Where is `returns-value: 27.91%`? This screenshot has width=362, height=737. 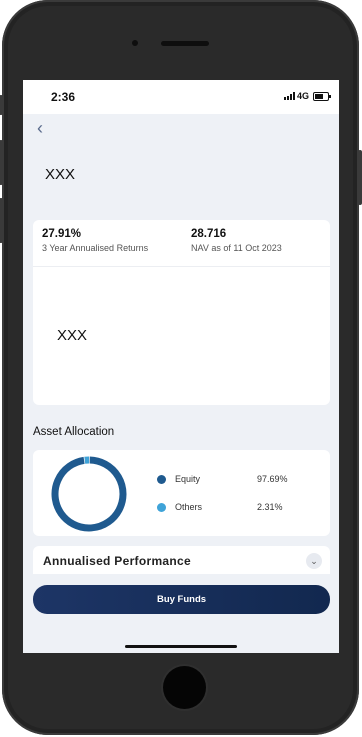
returns-value: 27.91% is located at coordinates (62, 234).